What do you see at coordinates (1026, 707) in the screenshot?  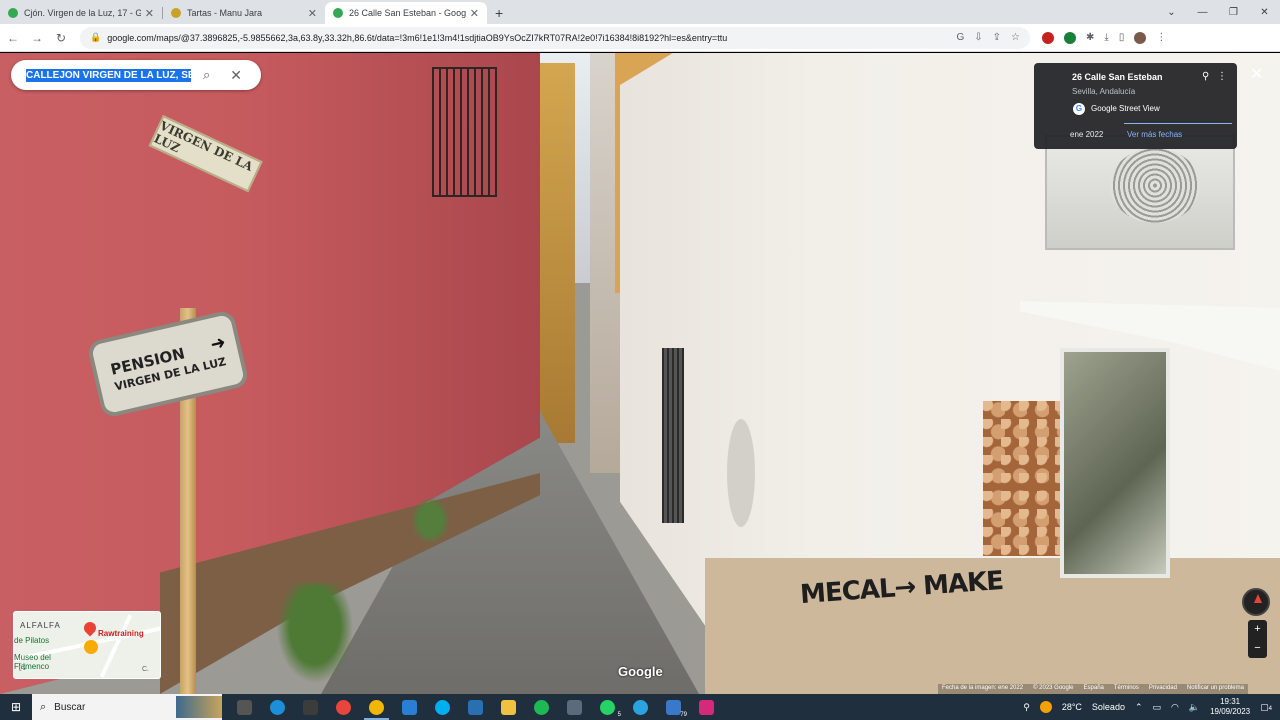 I see `network-people-icon: ⚲` at bounding box center [1026, 707].